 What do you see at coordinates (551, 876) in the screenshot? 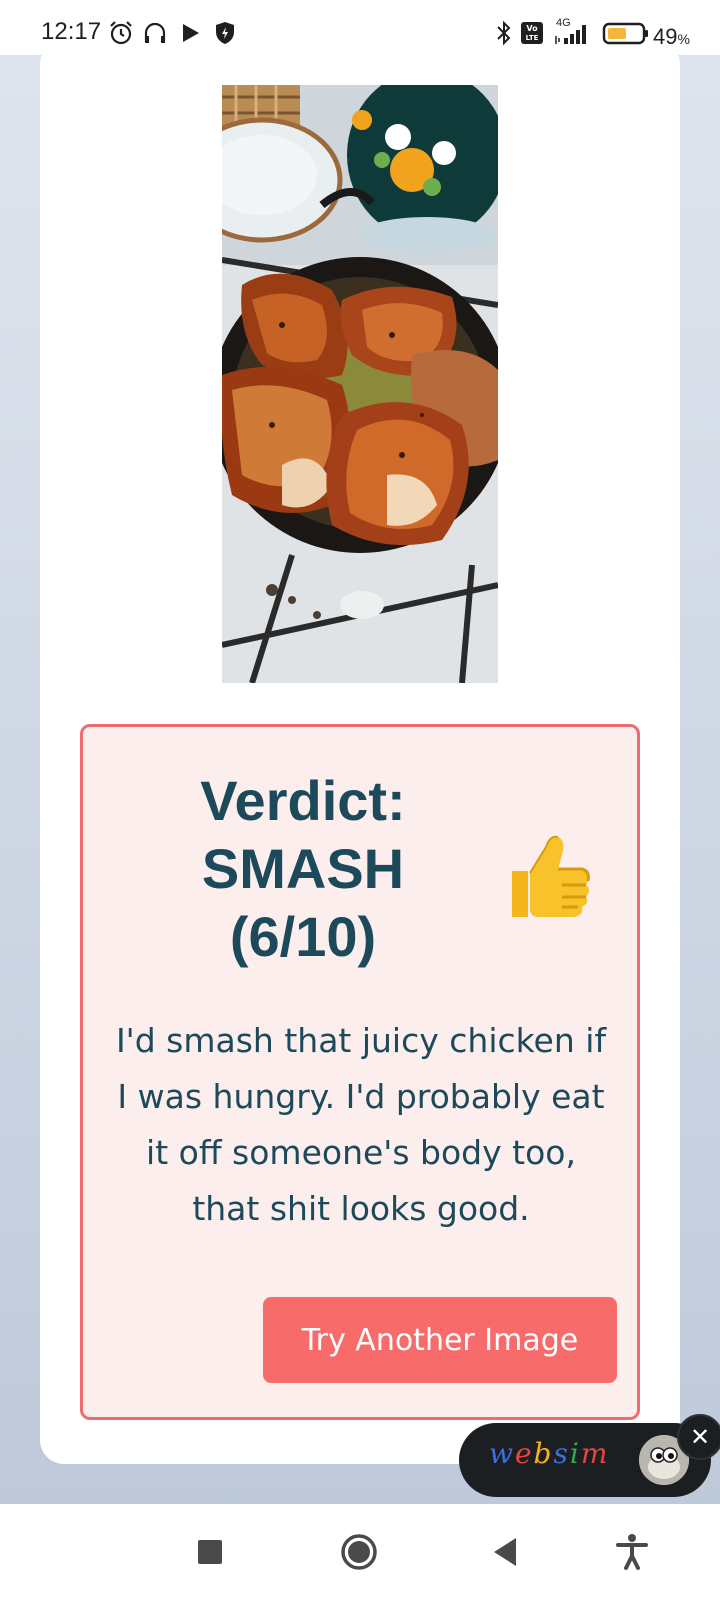
I see `thumbs-up-icon` at bounding box center [551, 876].